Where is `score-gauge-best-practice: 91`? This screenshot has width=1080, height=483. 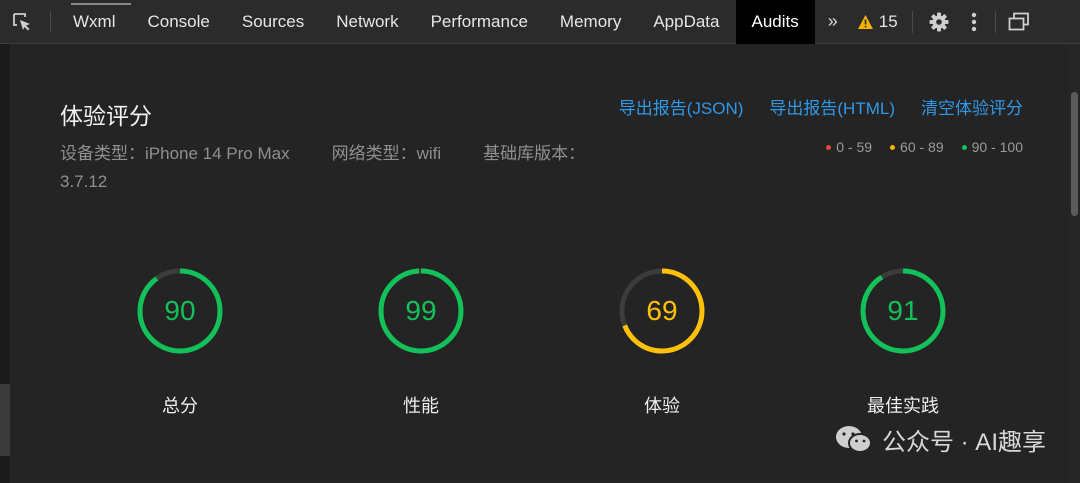 score-gauge-best-practice: 91 is located at coordinates (903, 311).